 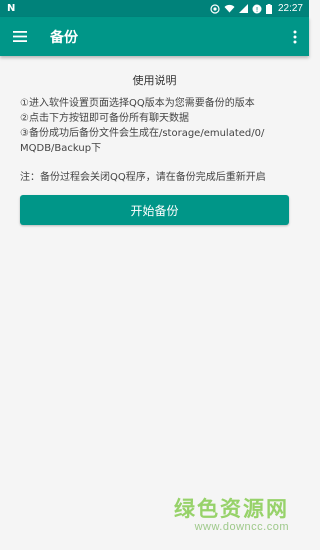 I want to click on status-time: 22:27, so click(x=290, y=8).